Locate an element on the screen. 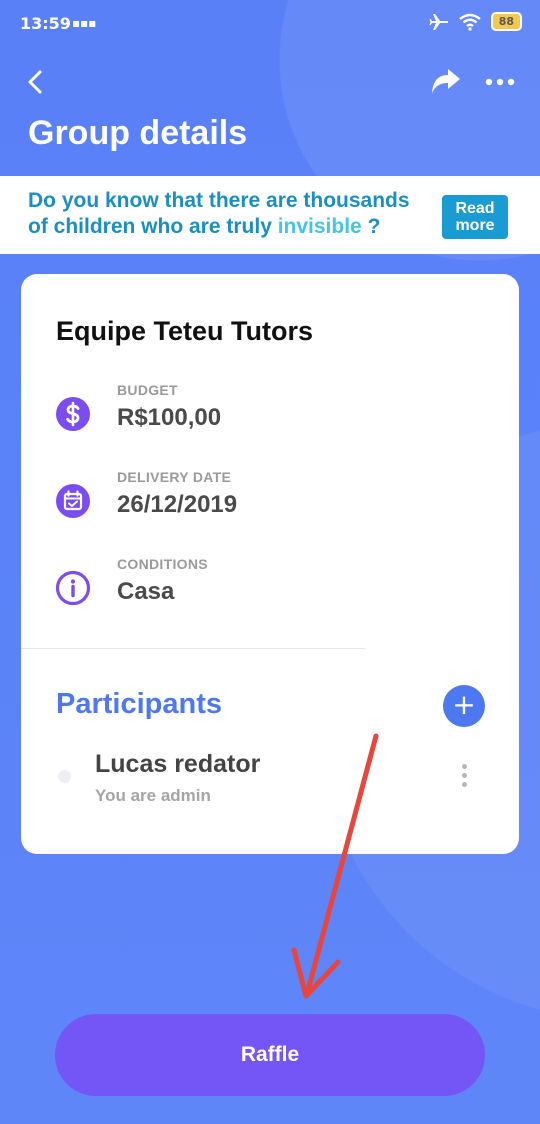 This screenshot has width=540, height=1124. banner-line2-highlight: invisible is located at coordinates (319, 226).